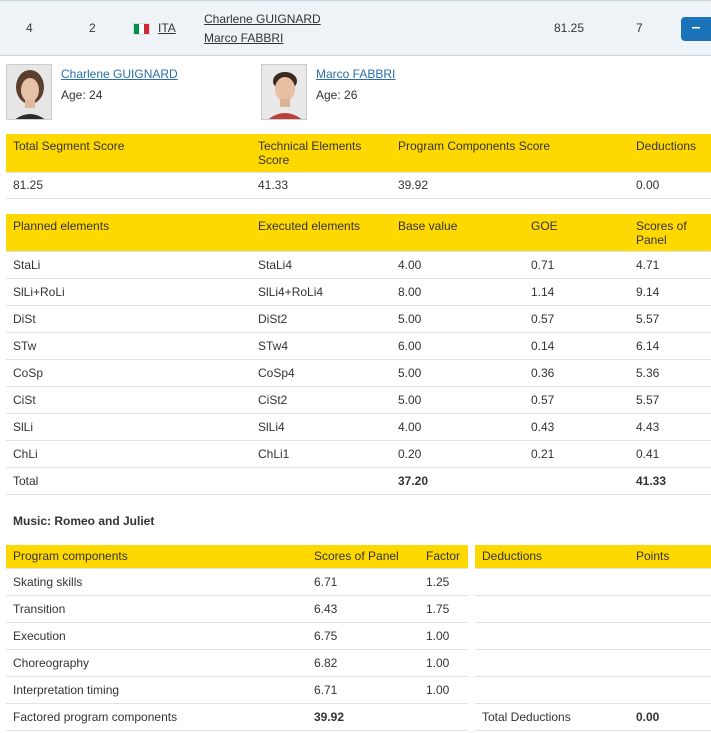 The height and width of the screenshot is (733, 711). I want to click on component-score: 6.43, so click(363, 609).